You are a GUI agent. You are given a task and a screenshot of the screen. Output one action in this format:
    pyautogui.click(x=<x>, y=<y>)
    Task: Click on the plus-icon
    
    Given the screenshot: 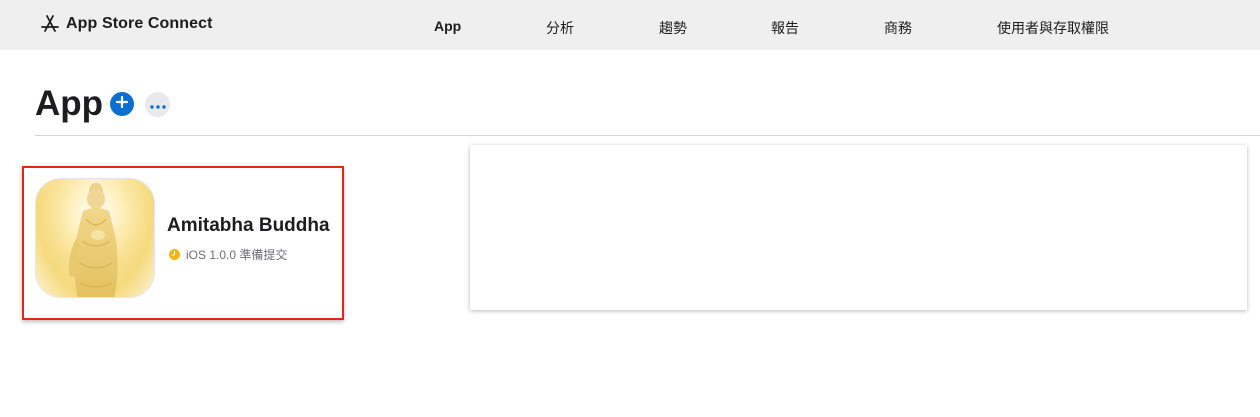 What is the action you would take?
    pyautogui.click(x=122, y=104)
    